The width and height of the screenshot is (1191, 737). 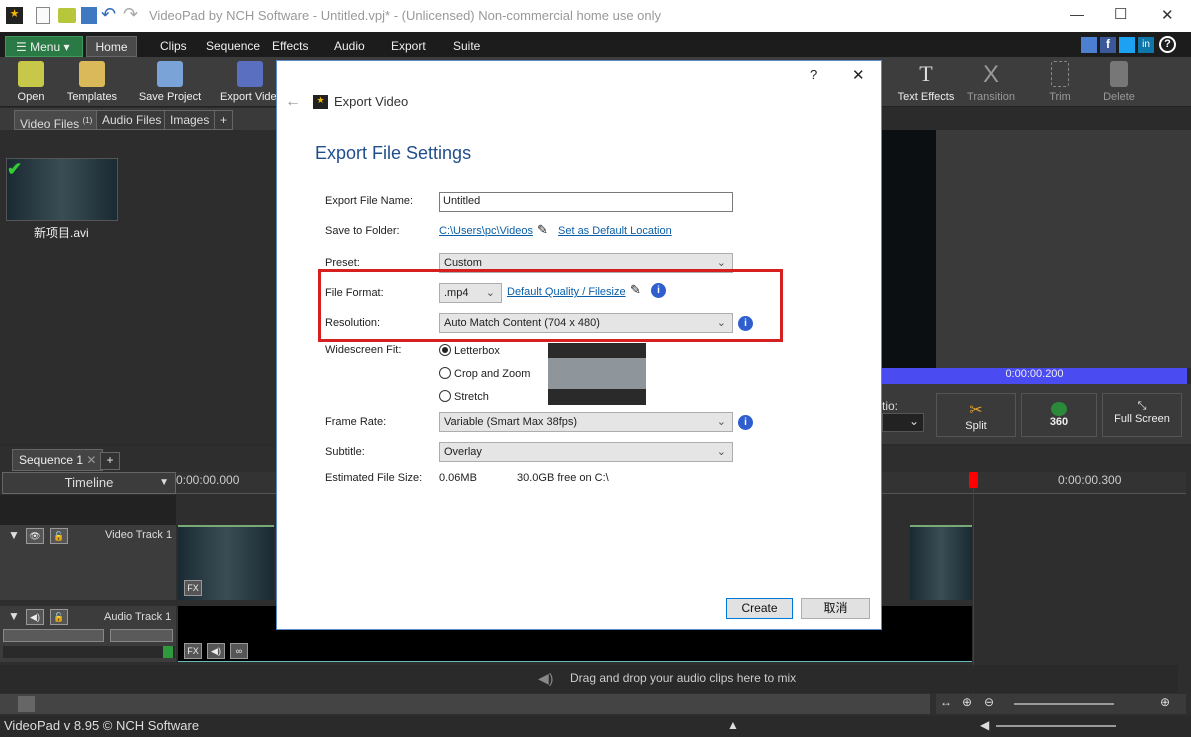 I want to click on help-icon: ?, so click(x=1167, y=44).